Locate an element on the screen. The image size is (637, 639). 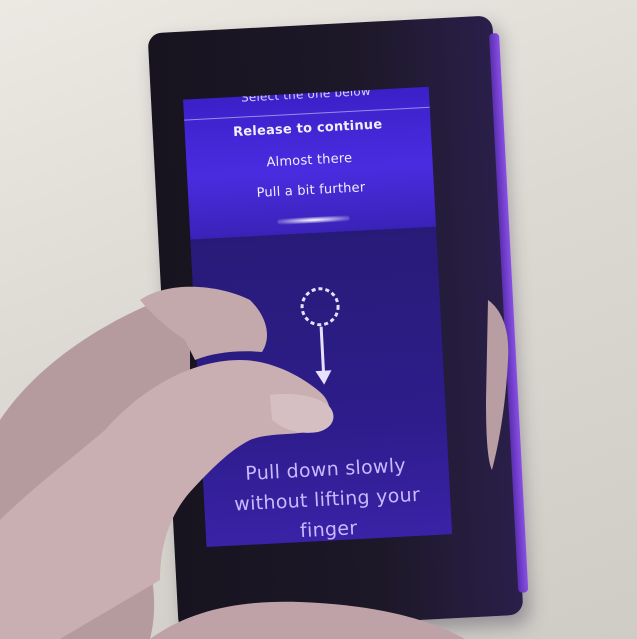
pulley-hint-almost: Almost there is located at coordinates (309, 161).